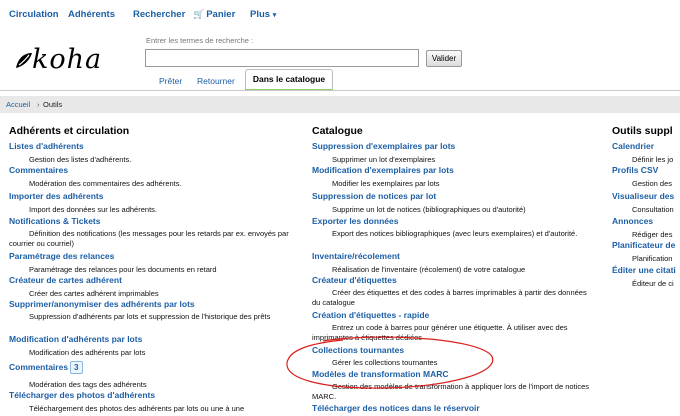  What do you see at coordinates (46, 146) in the screenshot?
I see `patron-lists-link: Listes d'adhérents` at bounding box center [46, 146].